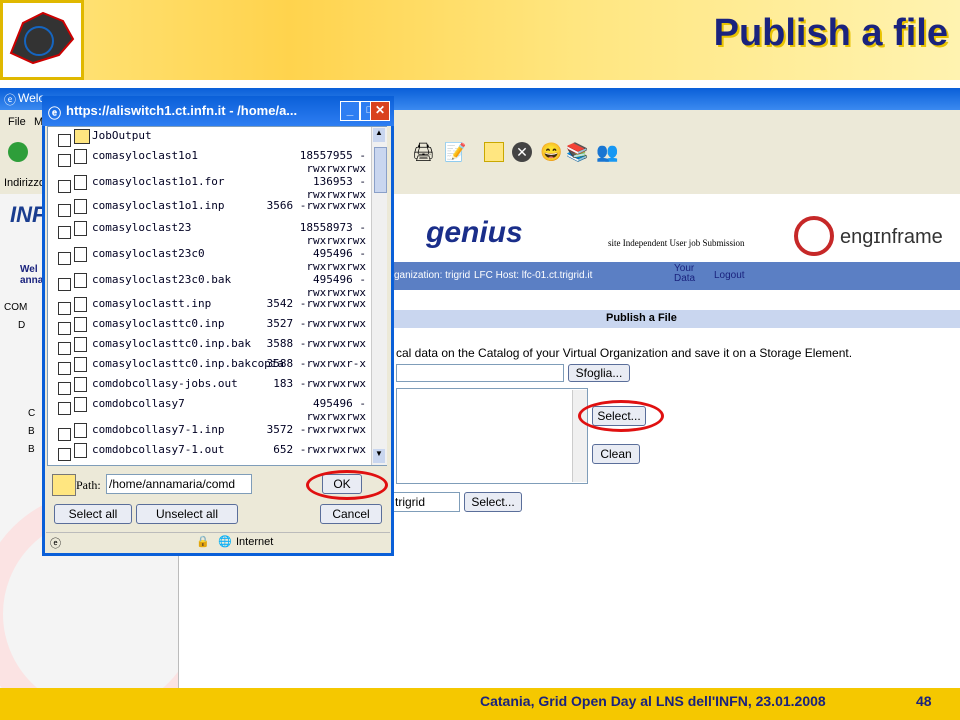  I want to click on file-name: comasyloclasttc0.inp.bak, so click(171, 343).